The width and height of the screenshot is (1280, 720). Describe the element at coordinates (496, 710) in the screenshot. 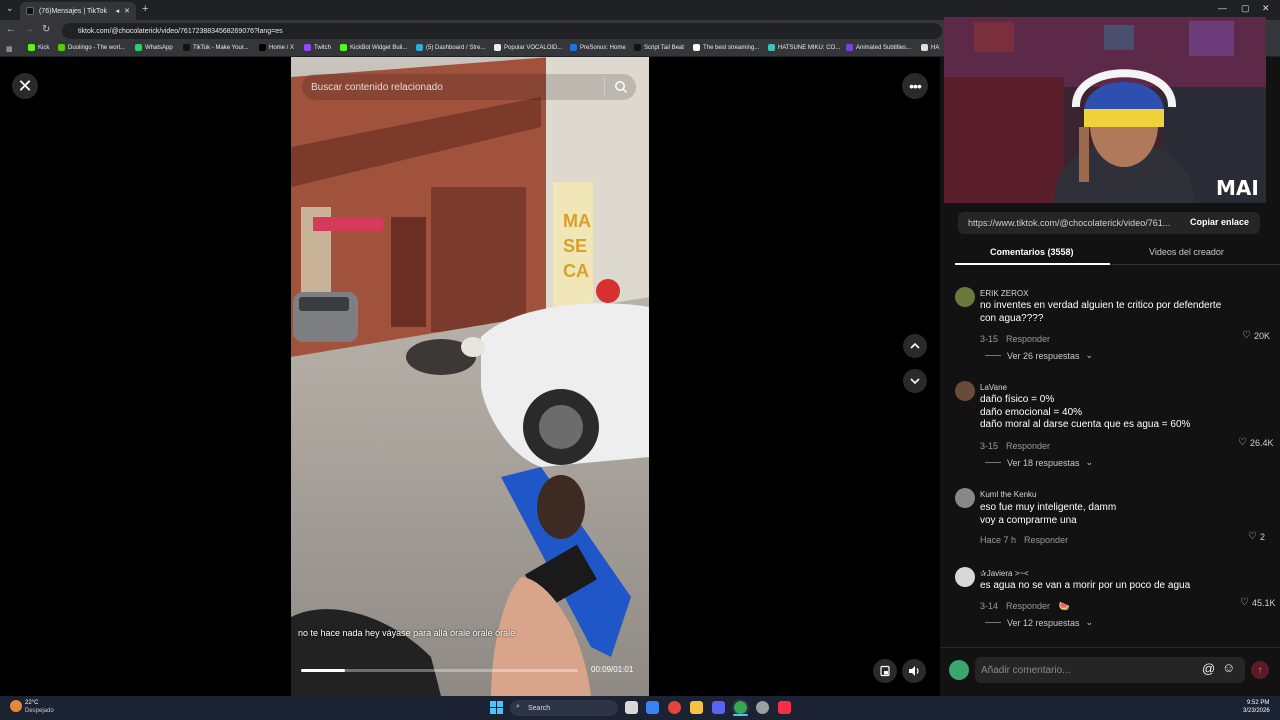

I see `start-button` at that location.